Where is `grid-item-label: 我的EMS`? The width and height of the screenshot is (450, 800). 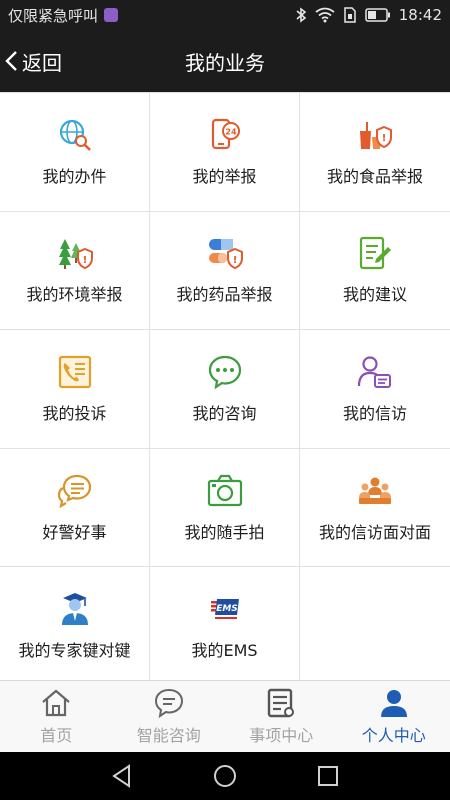
grid-item-label: 我的EMS is located at coordinates (224, 651).